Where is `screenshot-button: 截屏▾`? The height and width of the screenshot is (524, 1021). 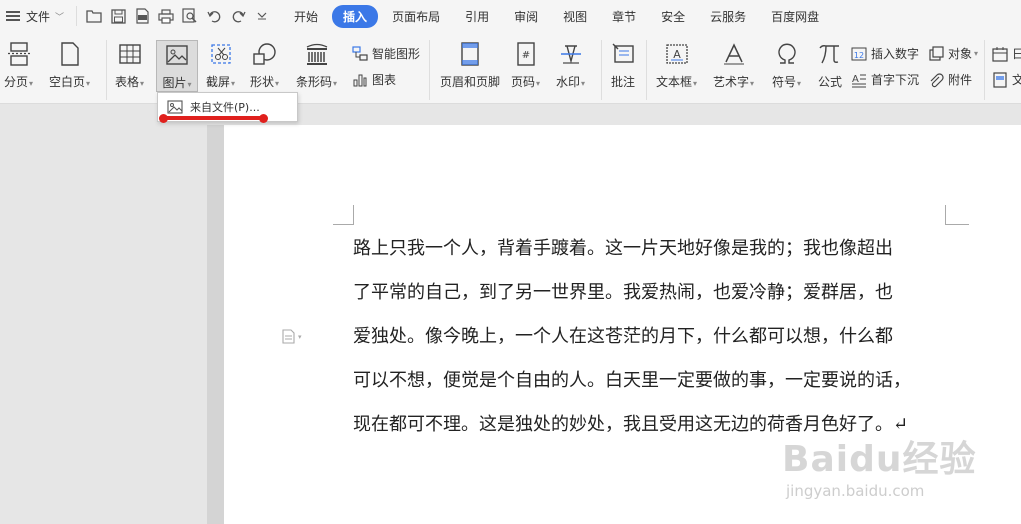
screenshot-button: 截屏▾ is located at coordinates (220, 65).